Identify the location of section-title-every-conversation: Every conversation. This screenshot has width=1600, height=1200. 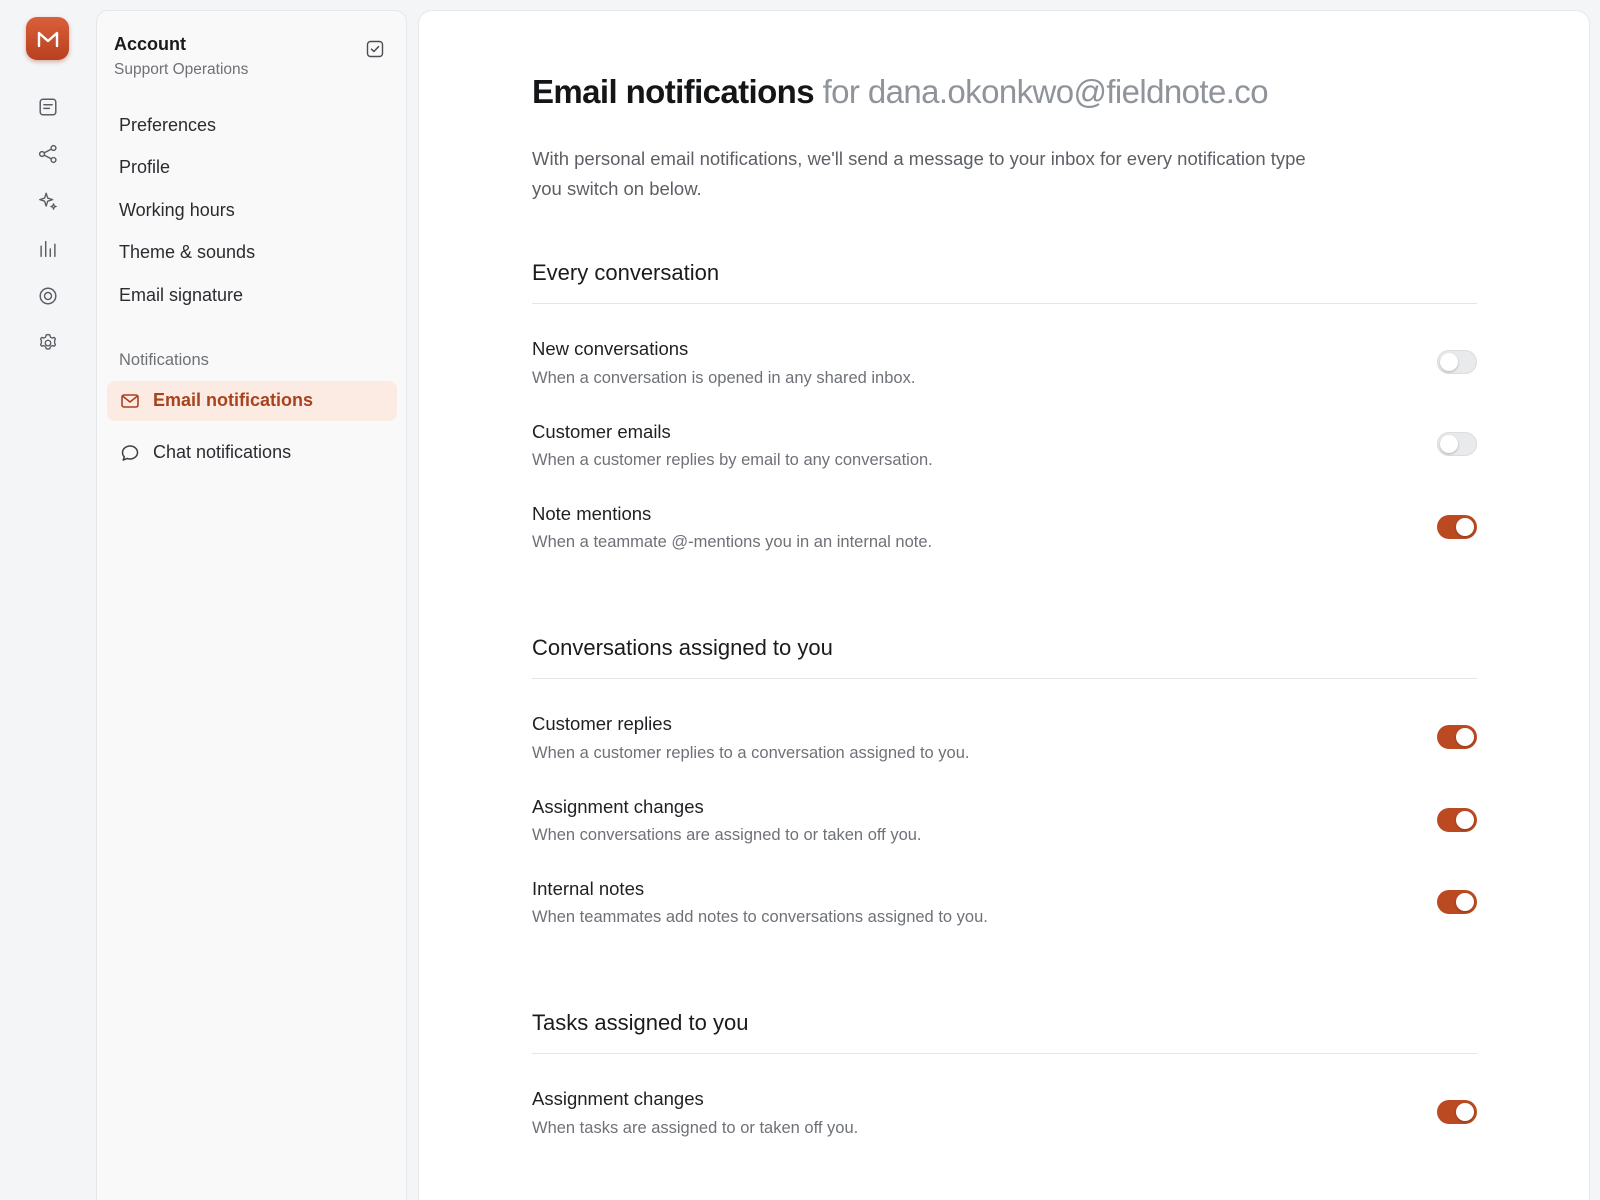
(626, 272).